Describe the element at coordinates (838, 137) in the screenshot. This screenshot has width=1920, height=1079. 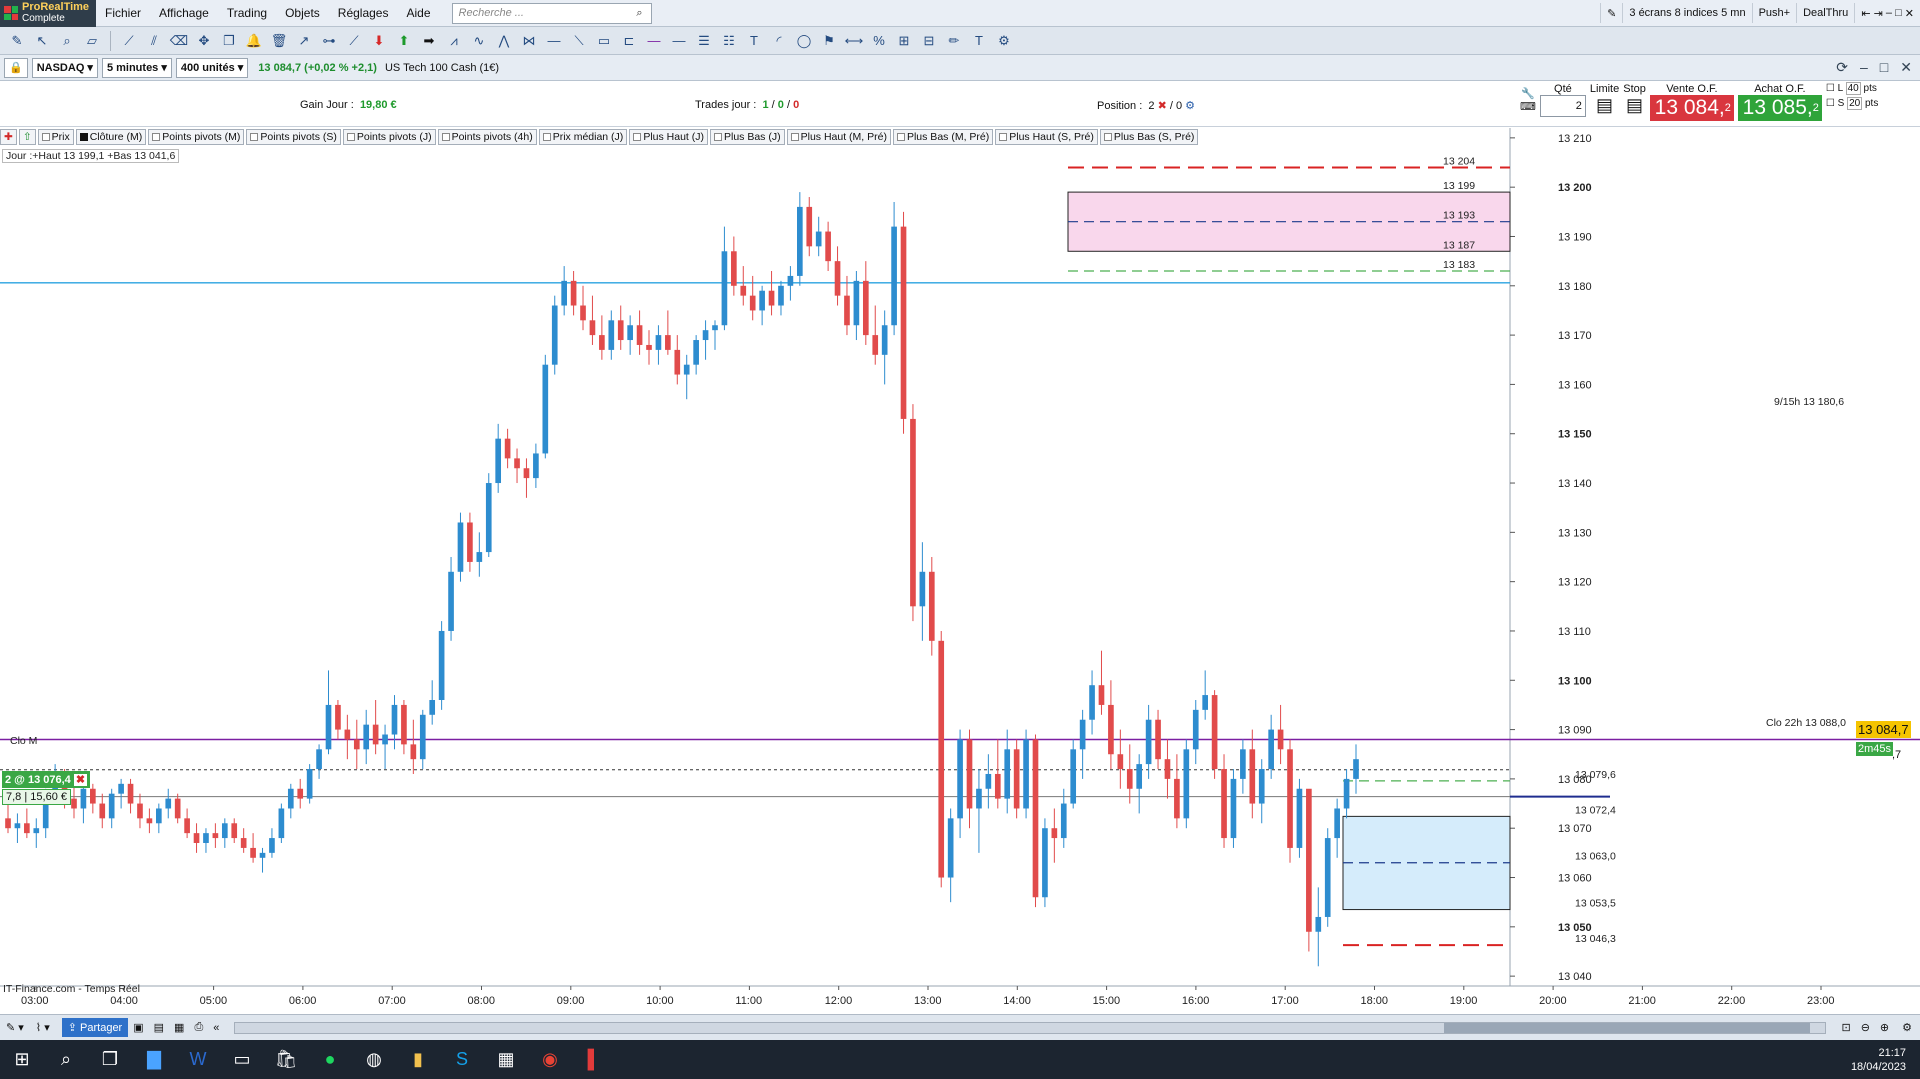
I see `chip-plus-haut-m: Plus Haut (M, Pré)` at that location.